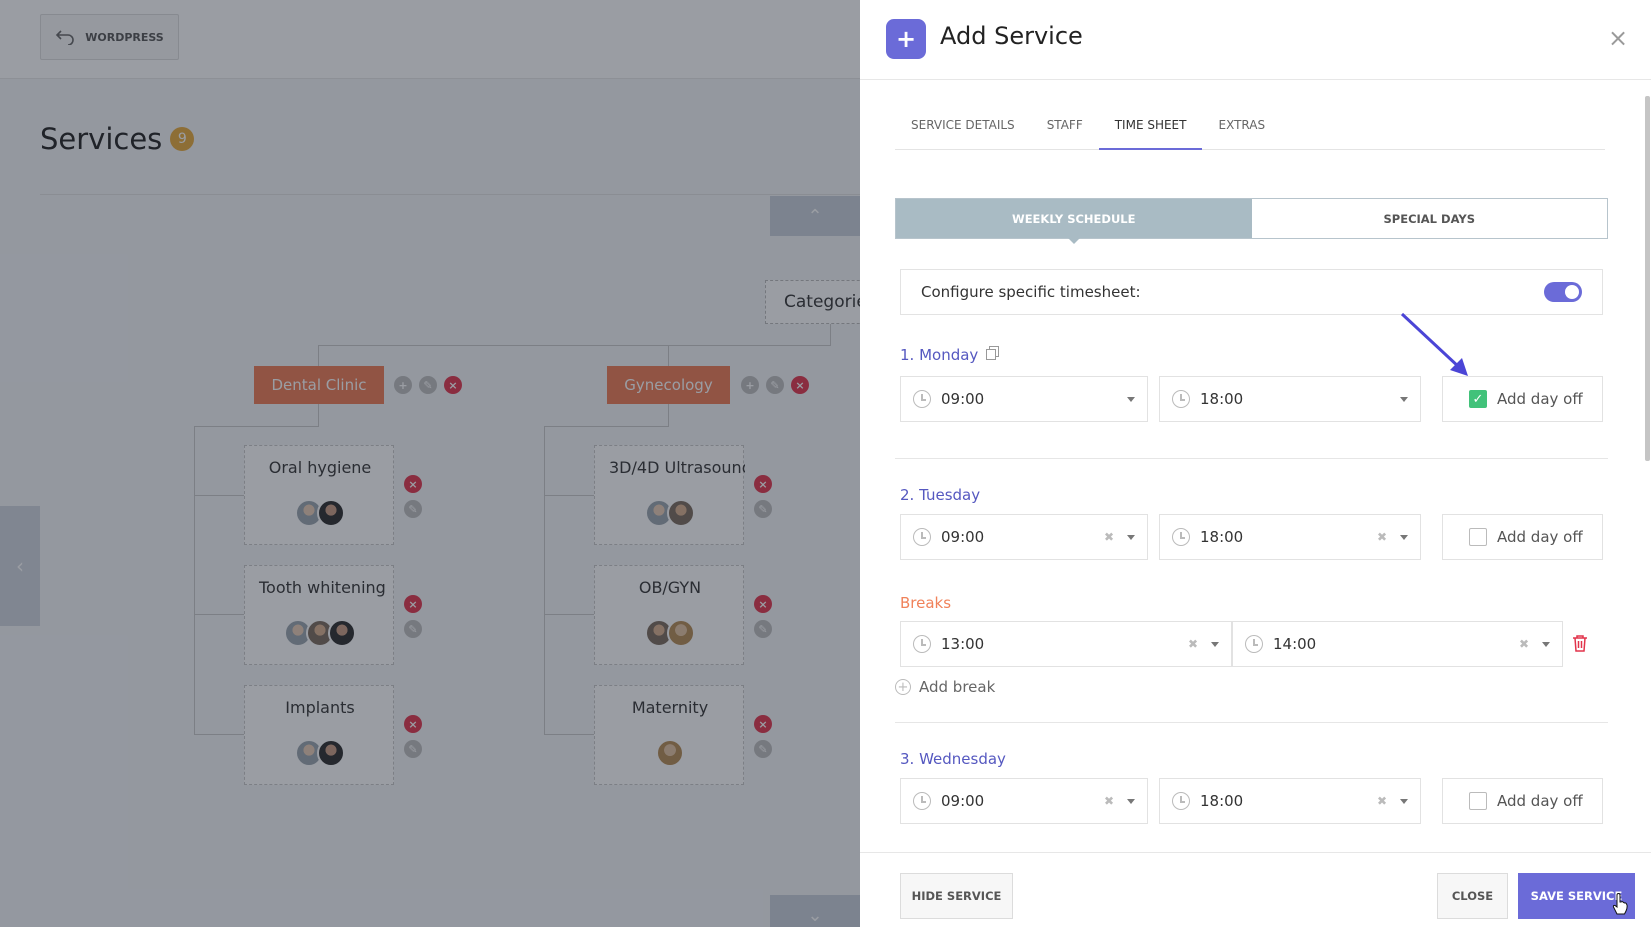 This screenshot has height=927, width=1651. I want to click on day-label-text: 3. Wednesday, so click(953, 759).